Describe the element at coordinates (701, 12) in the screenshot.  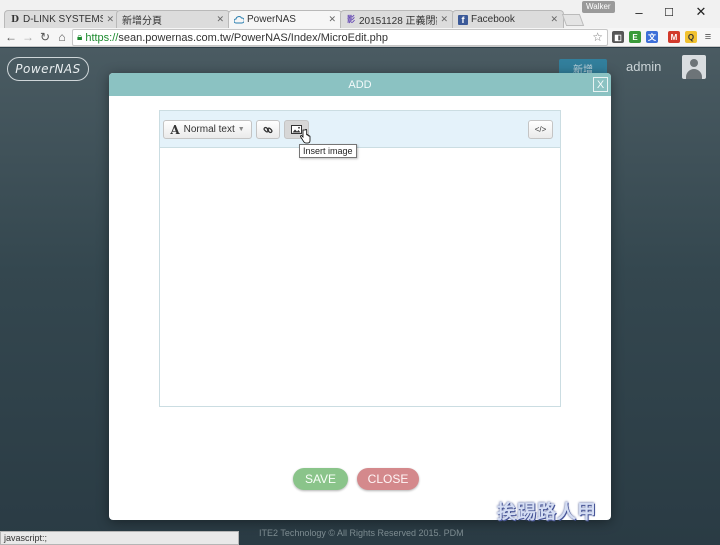
I see `close-window-button: ✕` at that location.